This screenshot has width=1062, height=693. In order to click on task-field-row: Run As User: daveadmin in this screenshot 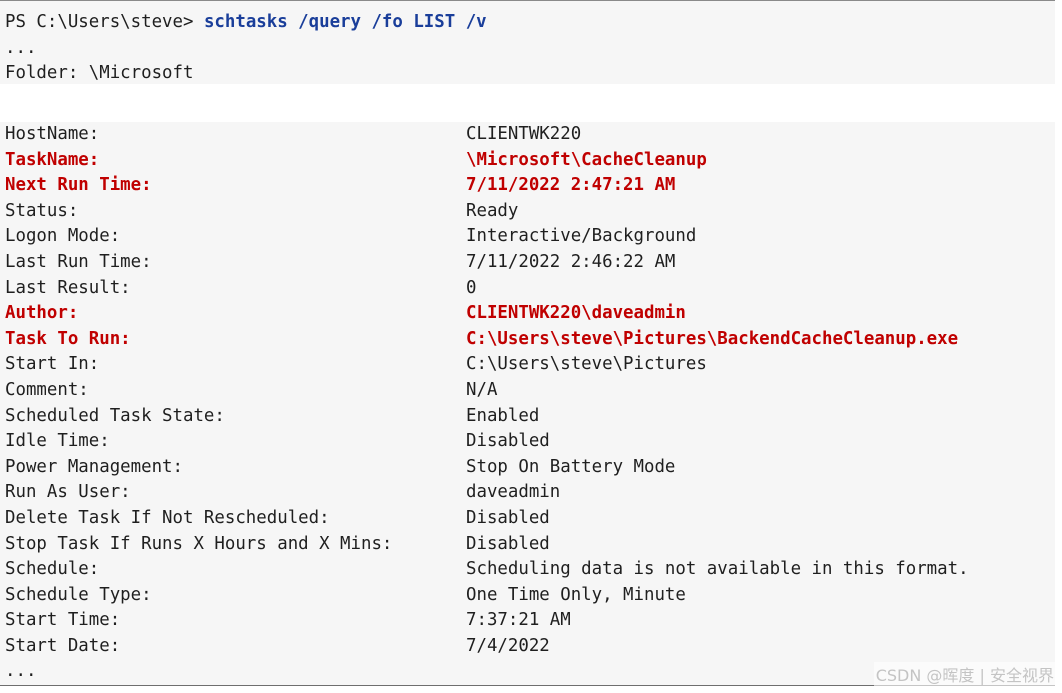, I will do `click(530, 493)`.